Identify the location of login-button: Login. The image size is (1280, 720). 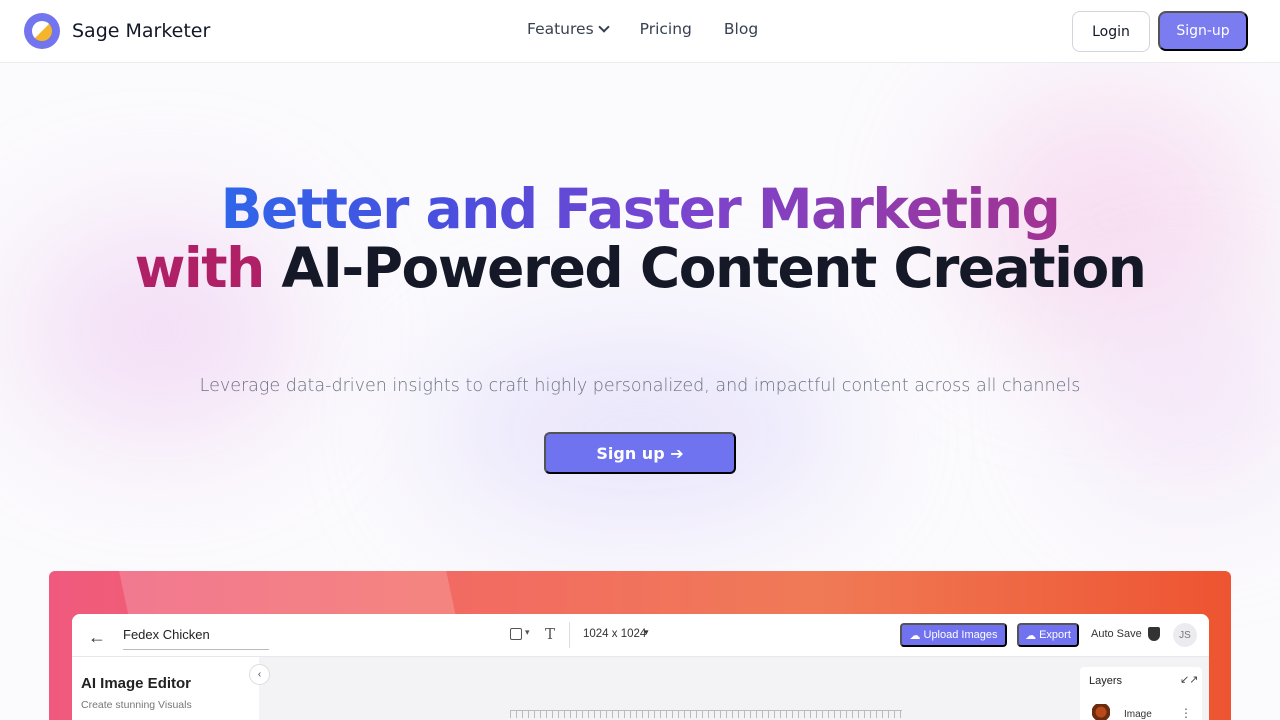
(1111, 31).